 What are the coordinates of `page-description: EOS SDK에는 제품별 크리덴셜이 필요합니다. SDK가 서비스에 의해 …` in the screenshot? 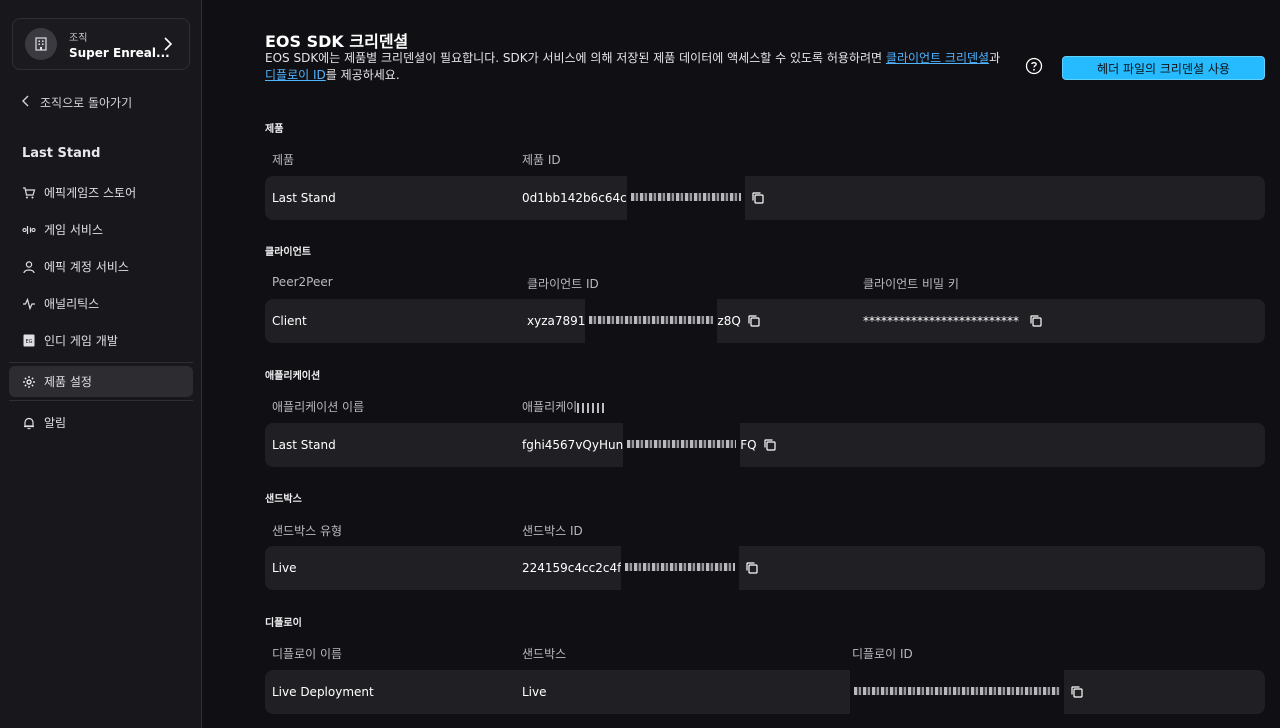 It's located at (645, 67).